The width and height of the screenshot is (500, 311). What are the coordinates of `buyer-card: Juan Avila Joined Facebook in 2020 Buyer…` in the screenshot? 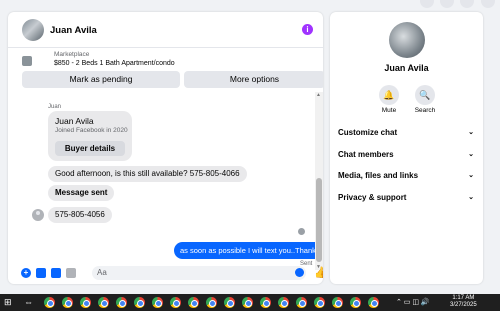 It's located at (90, 136).